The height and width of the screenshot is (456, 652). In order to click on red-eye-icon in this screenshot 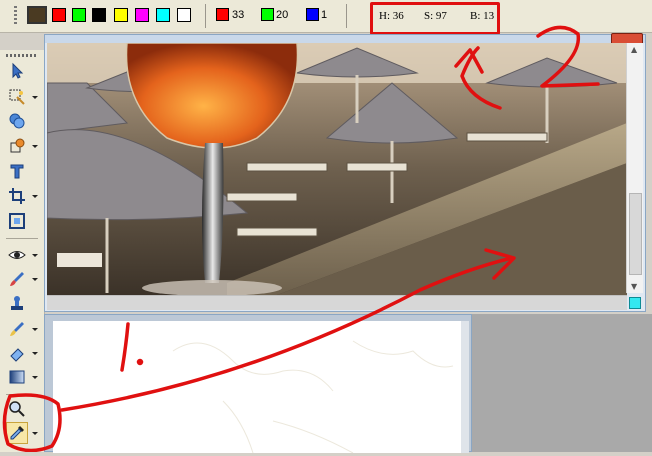, I will do `click(17, 255)`.